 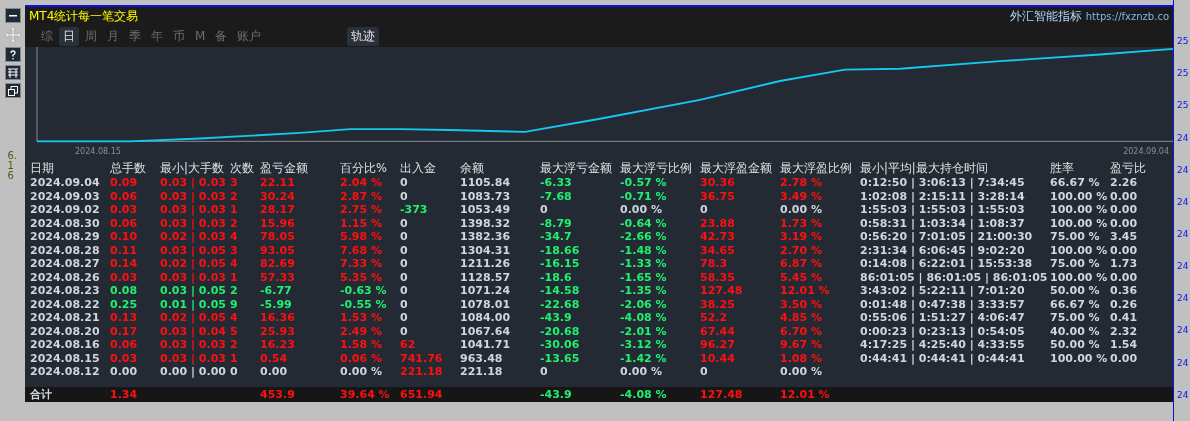 I want to click on table-cell: -18.66, so click(x=560, y=250).